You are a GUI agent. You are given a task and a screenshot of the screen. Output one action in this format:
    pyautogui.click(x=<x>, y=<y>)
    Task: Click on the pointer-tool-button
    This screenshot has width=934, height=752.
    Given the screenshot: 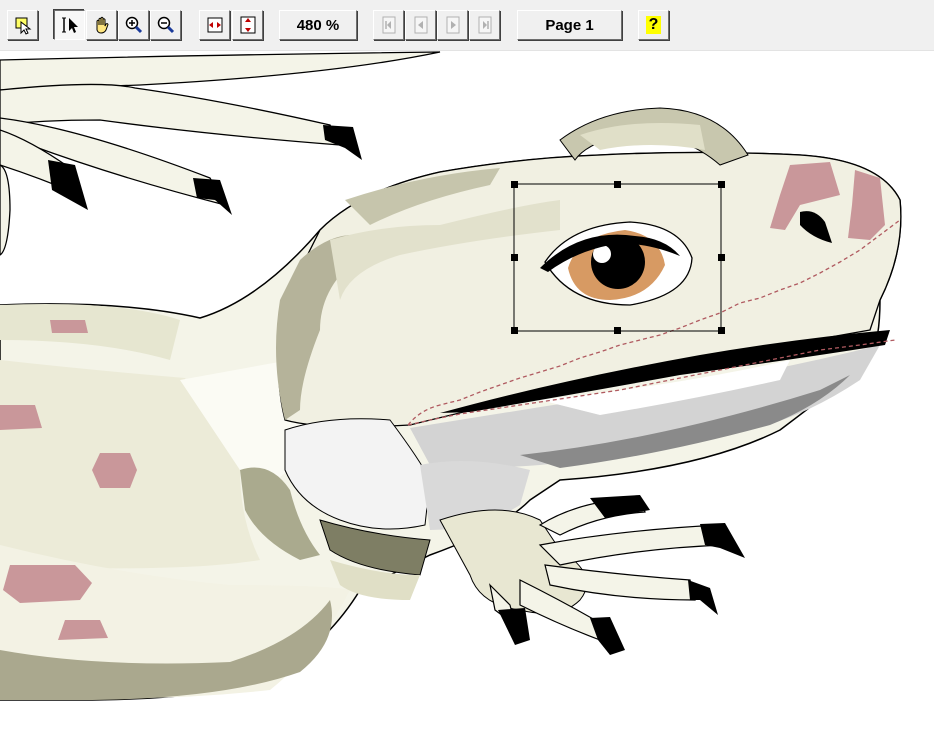 What is the action you would take?
    pyautogui.click(x=69, y=25)
    